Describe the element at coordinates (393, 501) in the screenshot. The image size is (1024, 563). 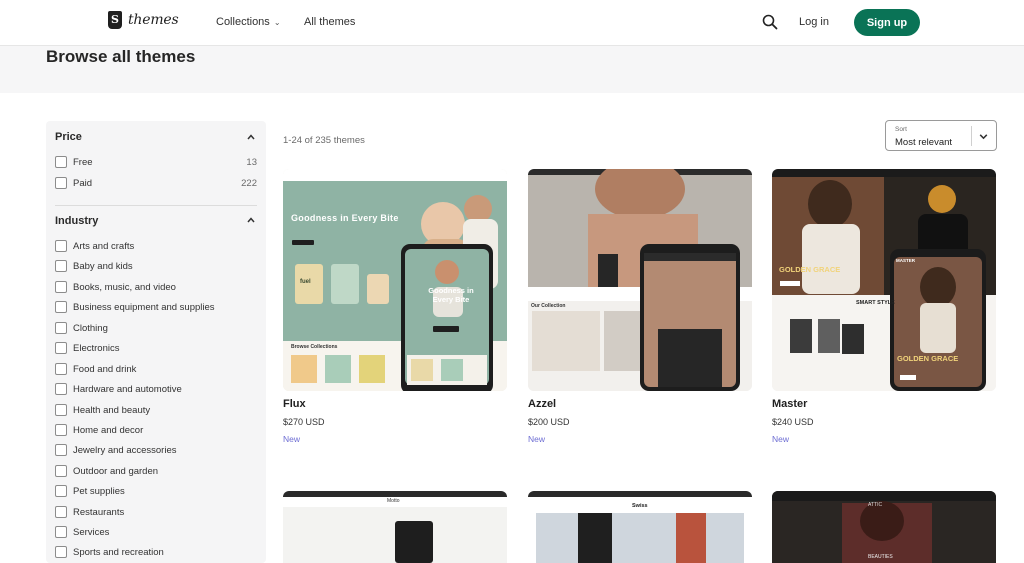
I see `motto-preview-brand: Motto` at that location.